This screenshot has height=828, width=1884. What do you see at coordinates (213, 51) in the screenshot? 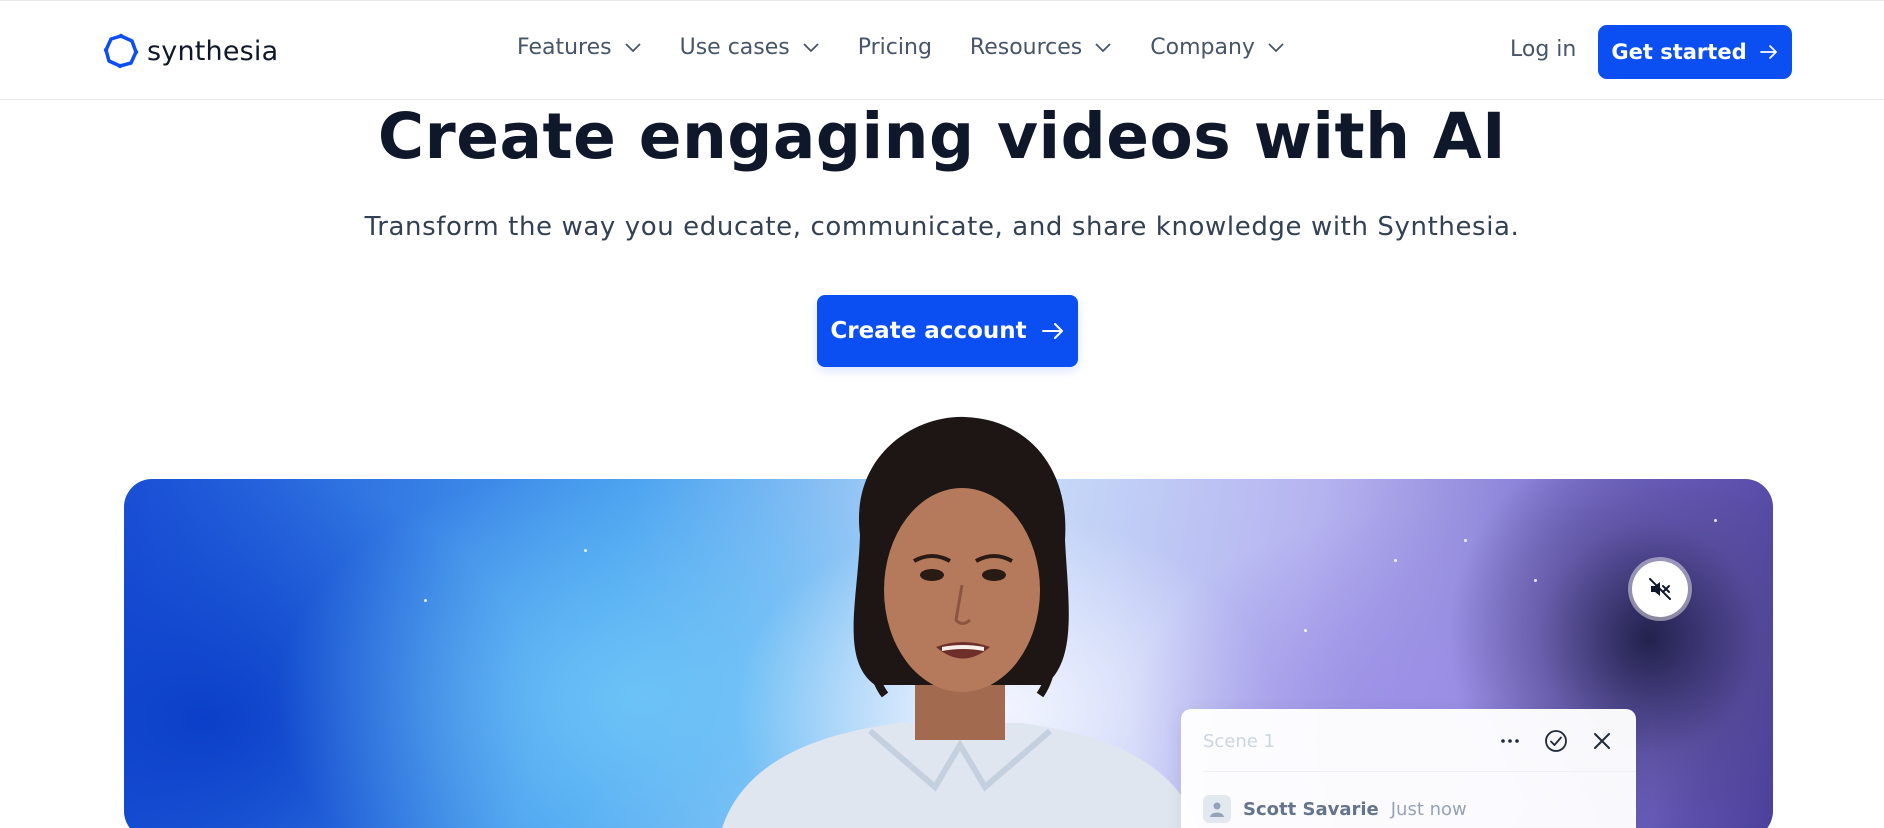
I see `brand-name: synthesia` at bounding box center [213, 51].